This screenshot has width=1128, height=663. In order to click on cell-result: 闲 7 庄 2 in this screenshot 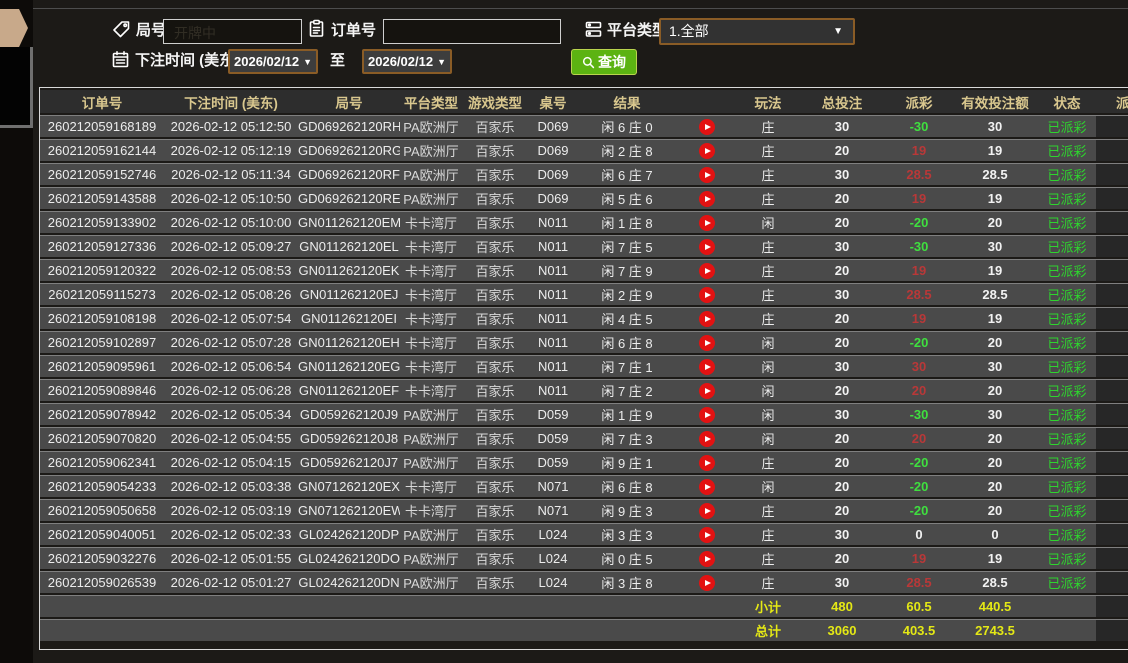, I will do `click(627, 390)`.